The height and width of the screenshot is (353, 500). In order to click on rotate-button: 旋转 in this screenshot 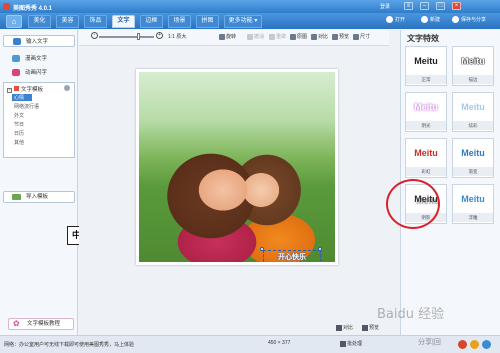, I will do `click(227, 36)`.